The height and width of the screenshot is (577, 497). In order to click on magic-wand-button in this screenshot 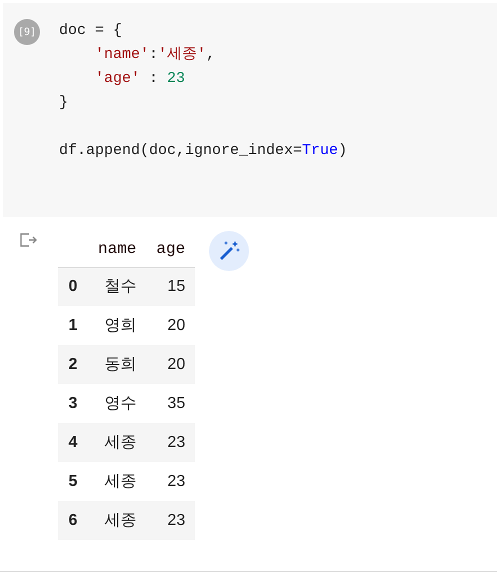, I will do `click(229, 251)`.